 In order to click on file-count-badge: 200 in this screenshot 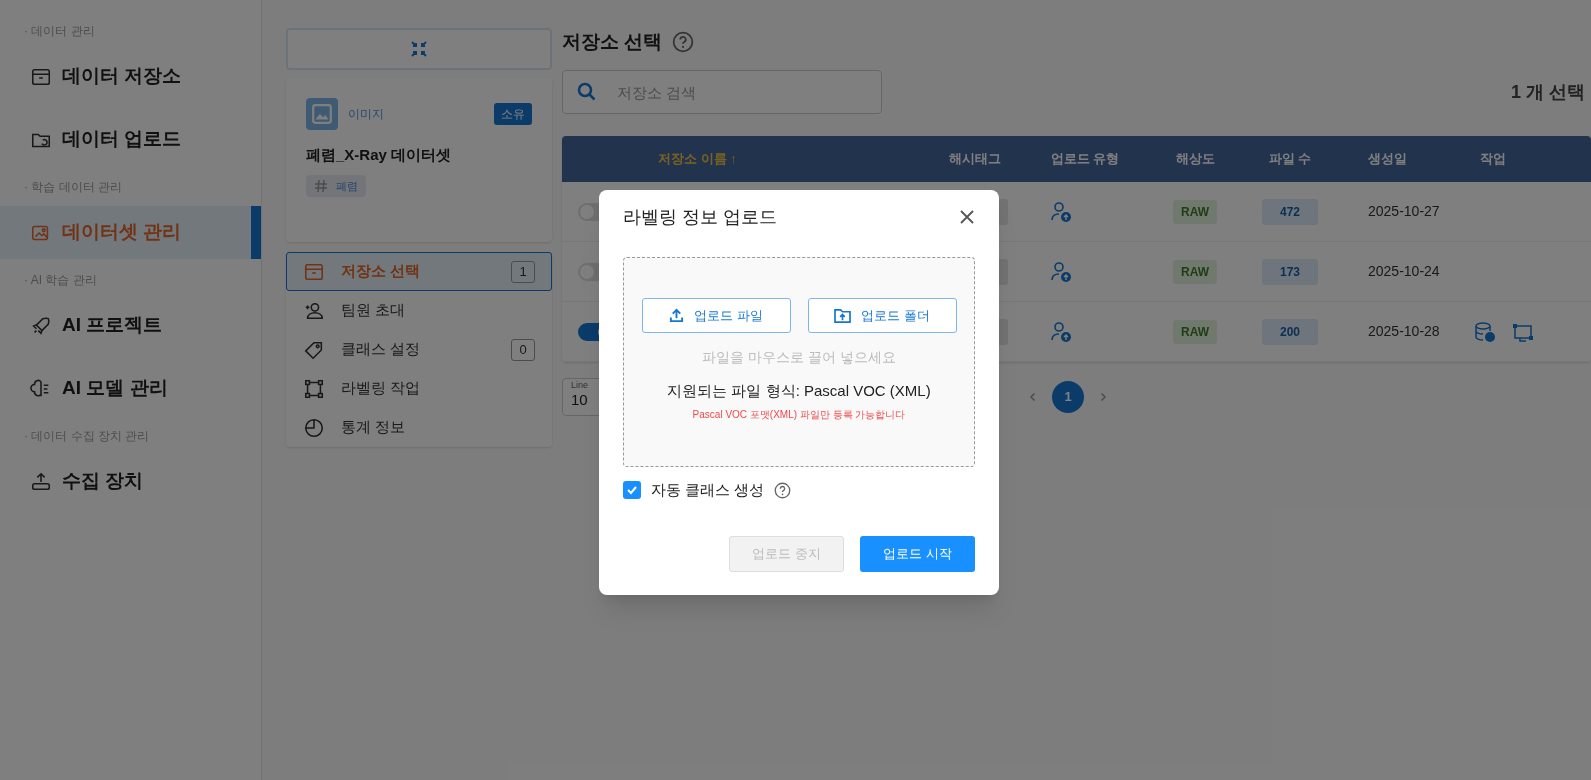, I will do `click(1290, 331)`.